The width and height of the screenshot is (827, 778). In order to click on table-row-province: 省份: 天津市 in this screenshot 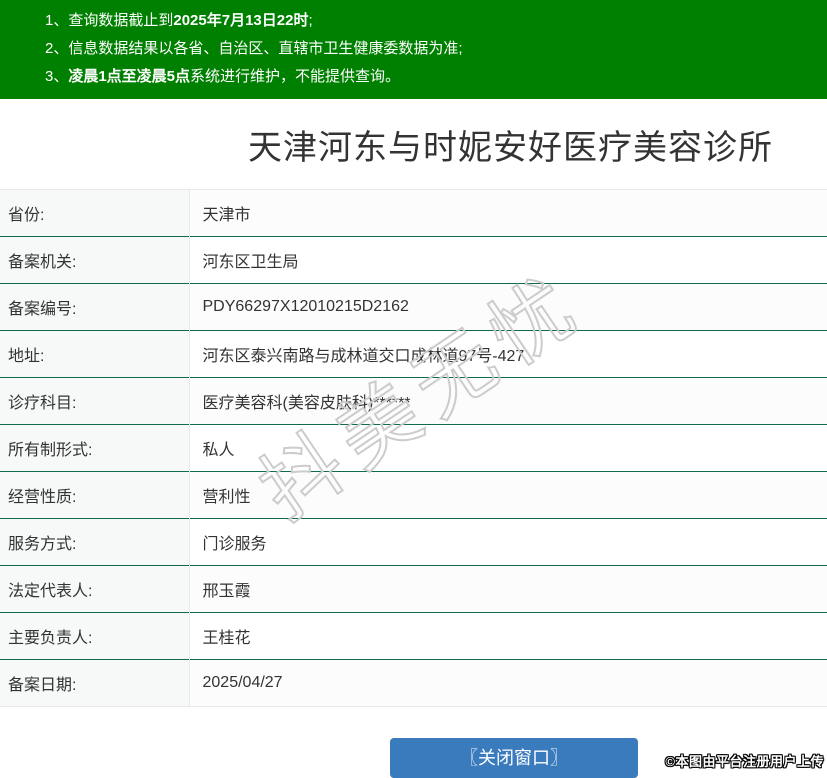, I will do `click(413, 213)`.